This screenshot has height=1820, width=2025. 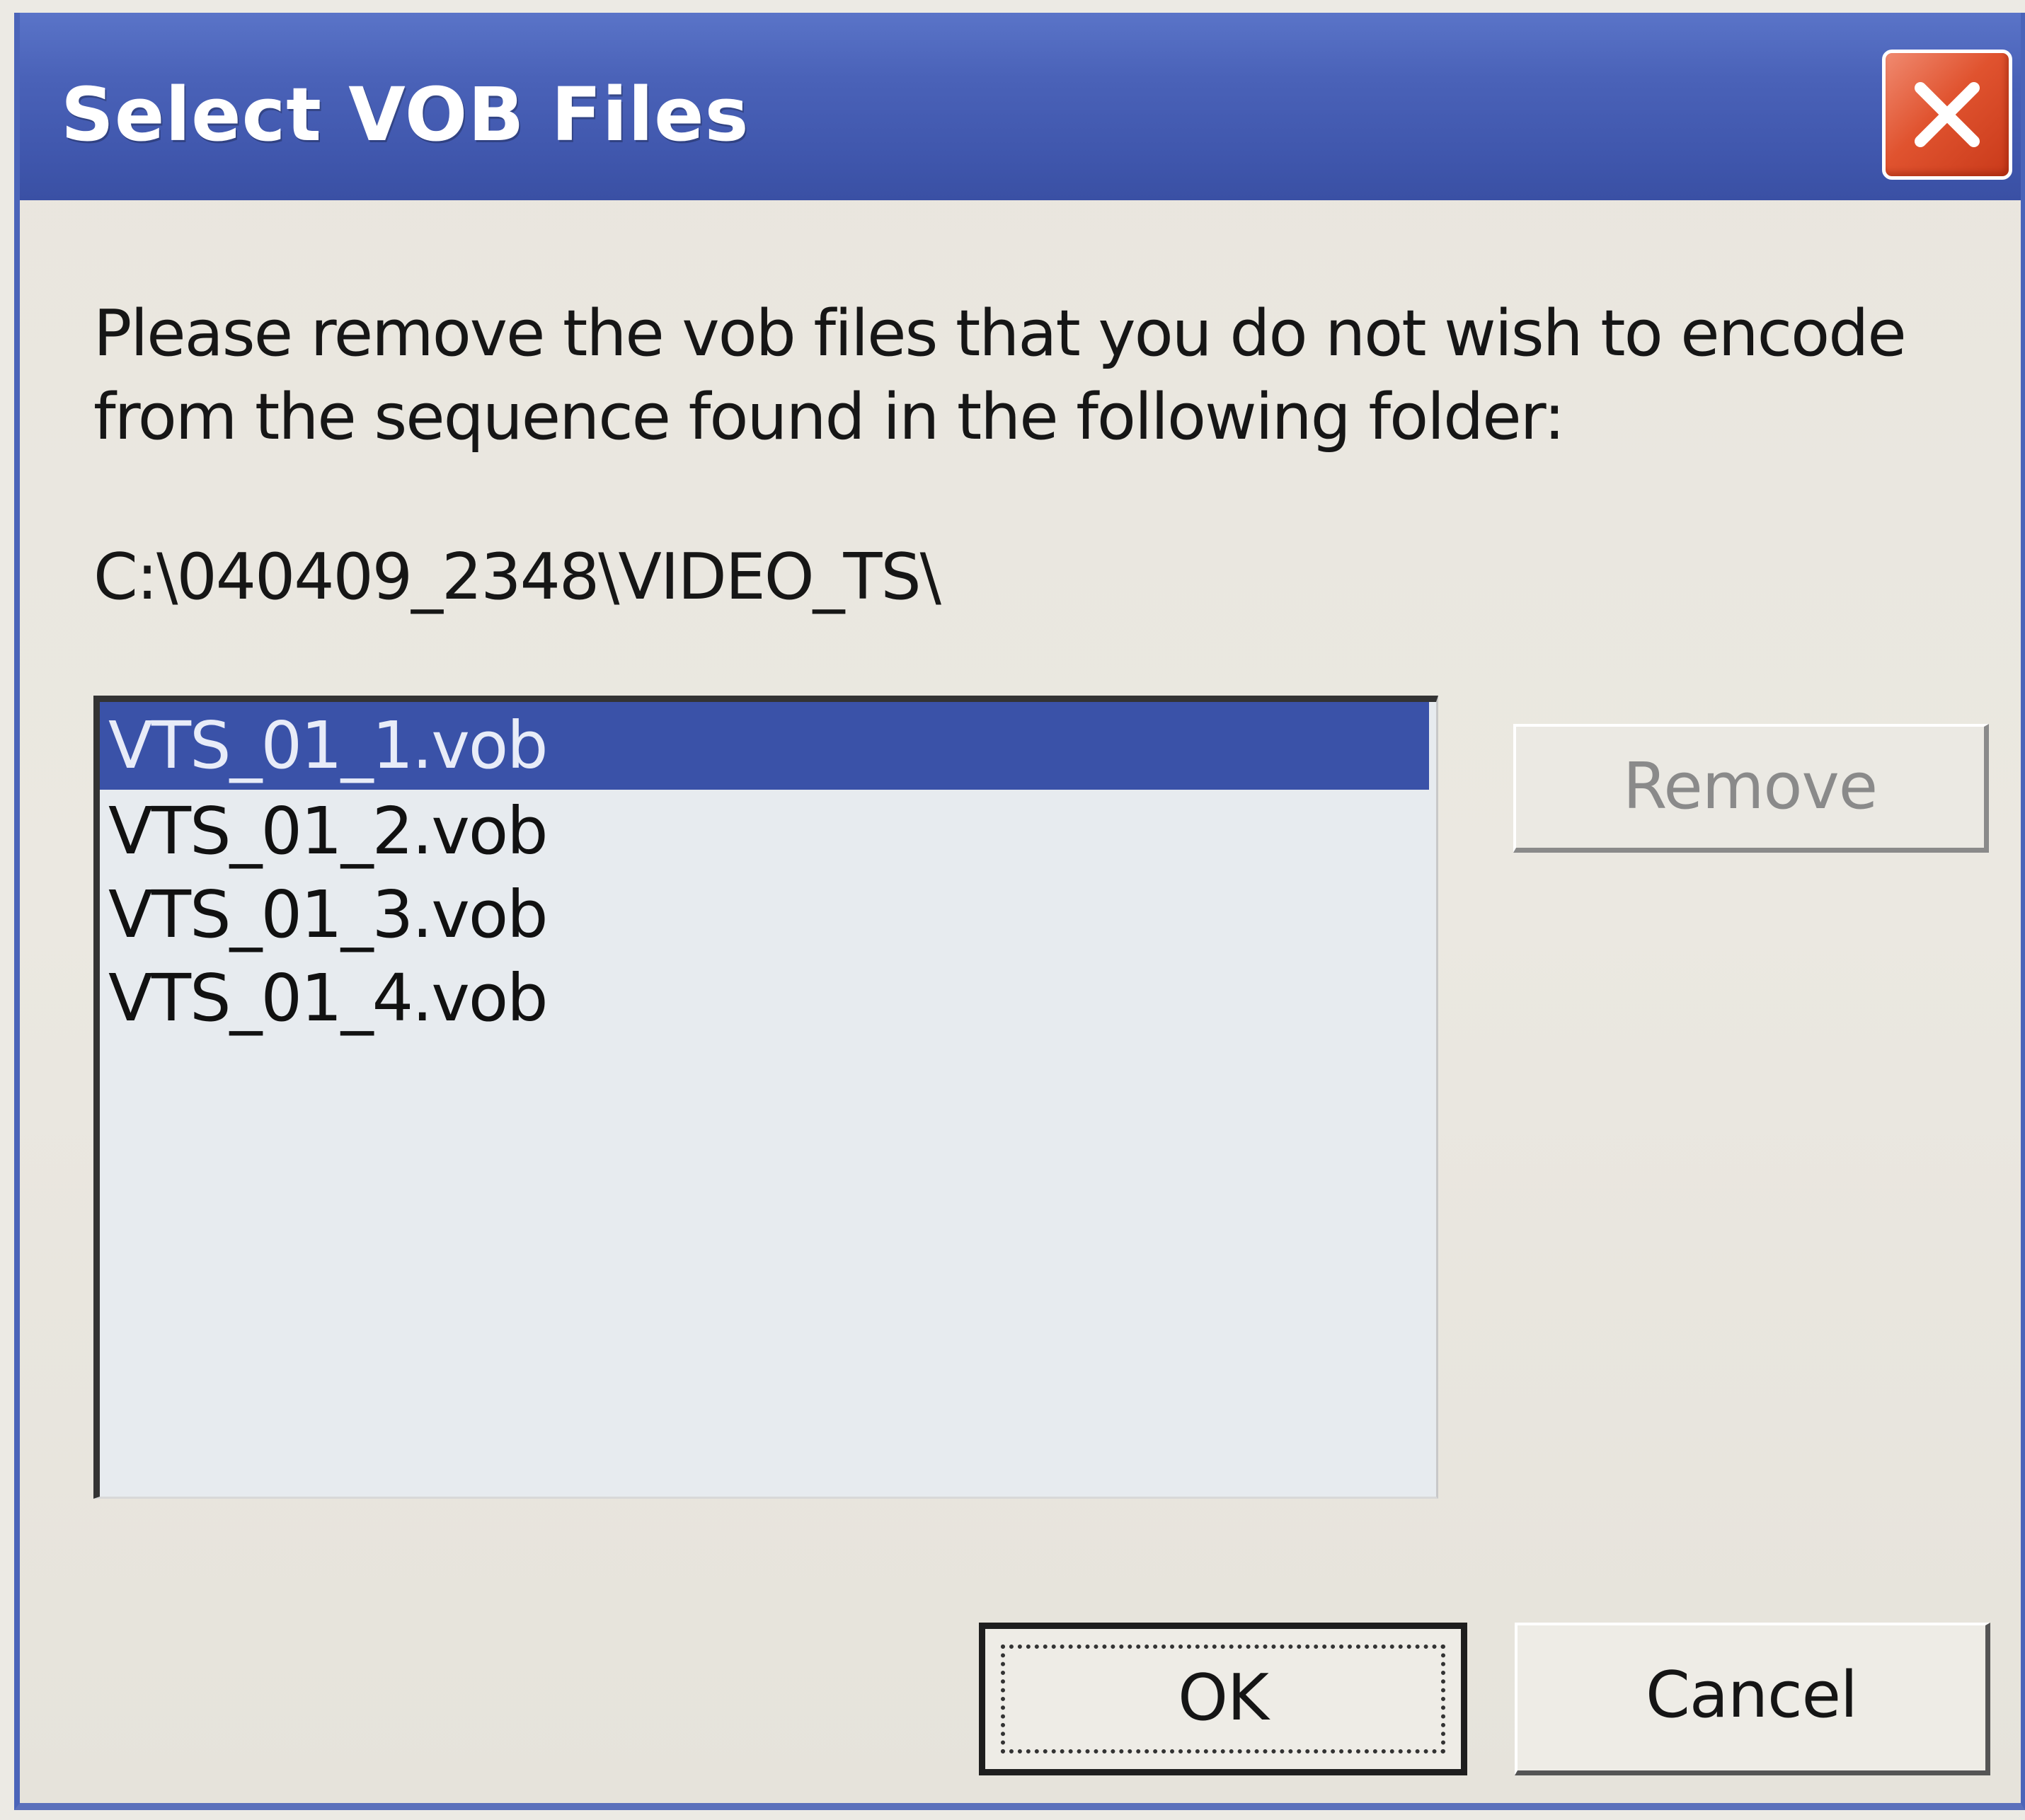 What do you see at coordinates (768, 831) in the screenshot?
I see `list-item: VTS_01_2.vob` at bounding box center [768, 831].